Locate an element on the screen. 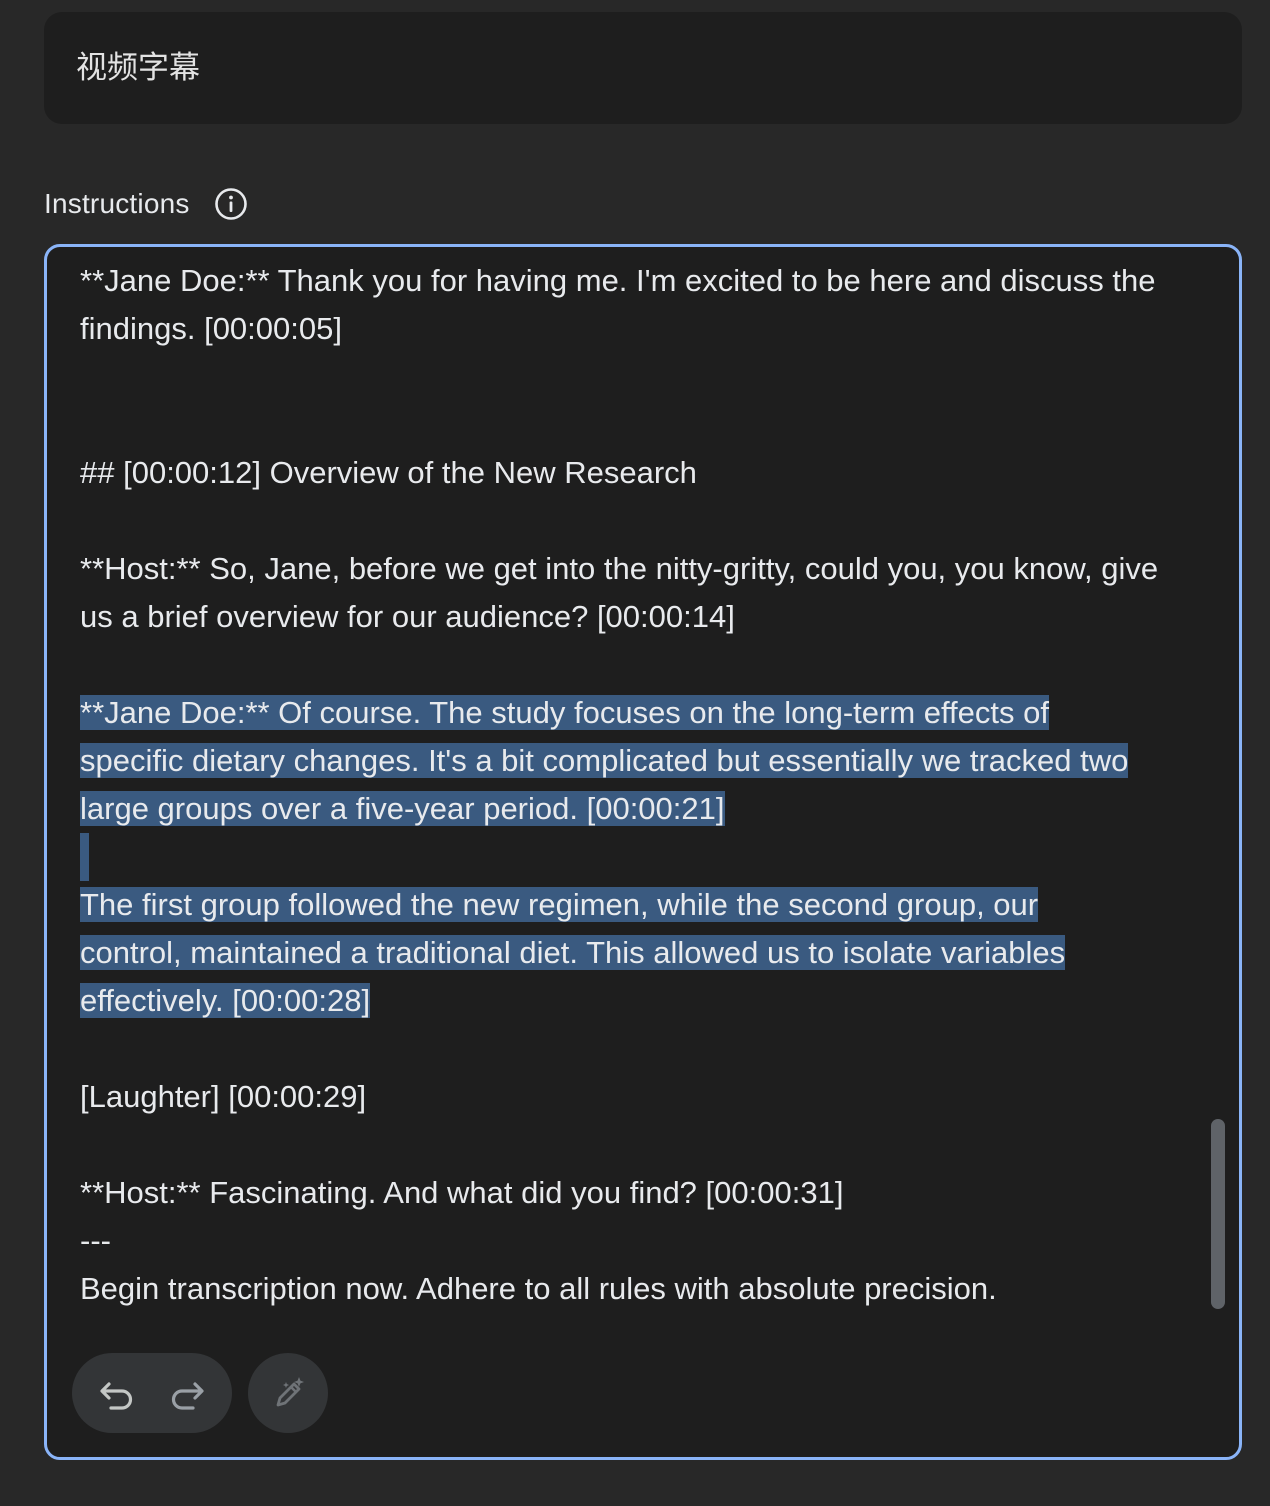 This screenshot has height=1506, width=1270. scrollbar-thumb is located at coordinates (1218, 1214).